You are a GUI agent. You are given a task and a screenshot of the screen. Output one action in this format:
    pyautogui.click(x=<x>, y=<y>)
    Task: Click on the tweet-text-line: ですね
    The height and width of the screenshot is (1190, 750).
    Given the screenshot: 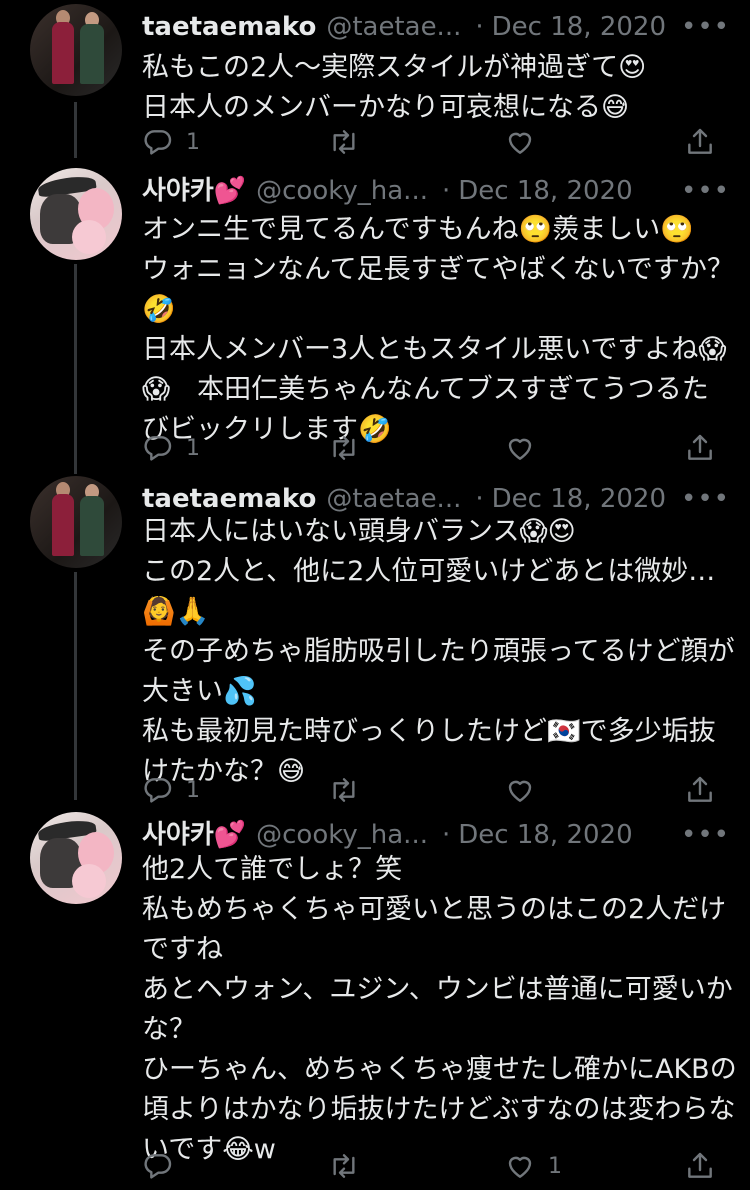 What is the action you would take?
    pyautogui.click(x=182, y=949)
    